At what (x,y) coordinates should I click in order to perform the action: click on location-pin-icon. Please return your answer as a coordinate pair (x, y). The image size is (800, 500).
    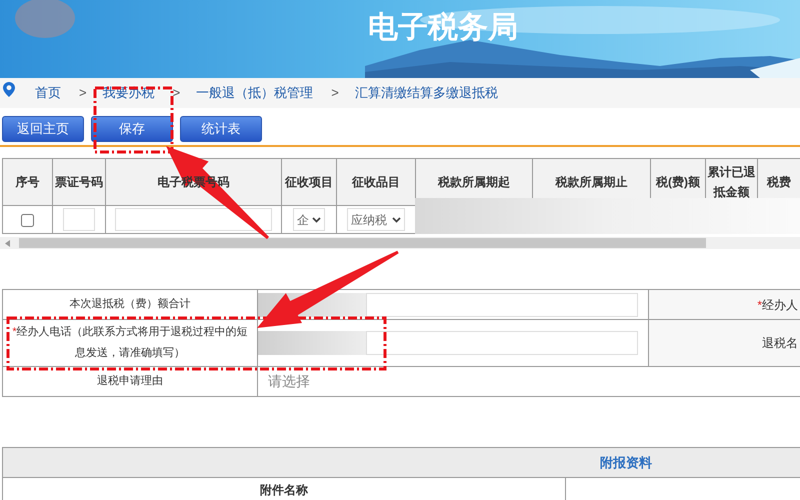
    Looking at the image, I should click on (9, 89).